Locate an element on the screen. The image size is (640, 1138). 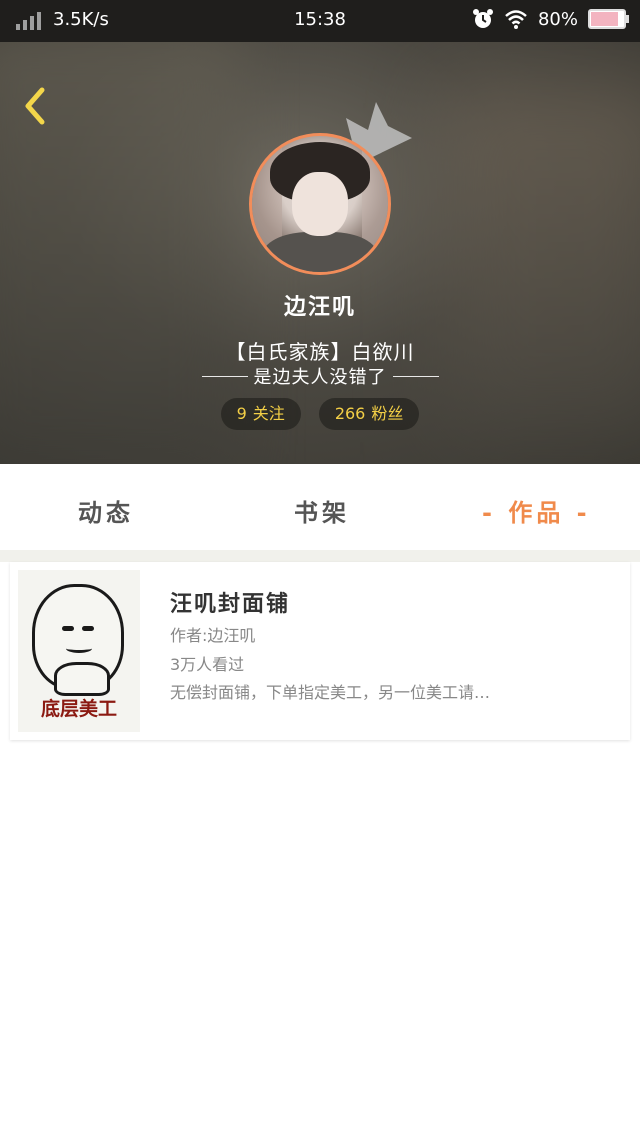
bio-line-2-text: 是边夫人没错了 is located at coordinates (320, 377).